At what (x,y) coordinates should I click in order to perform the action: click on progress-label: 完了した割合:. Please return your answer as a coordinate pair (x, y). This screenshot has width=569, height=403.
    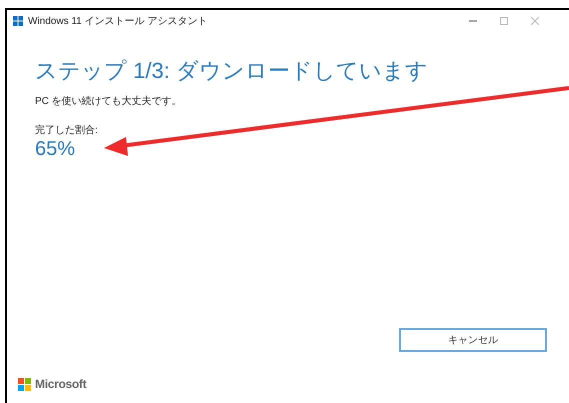
    Looking at the image, I should click on (67, 131).